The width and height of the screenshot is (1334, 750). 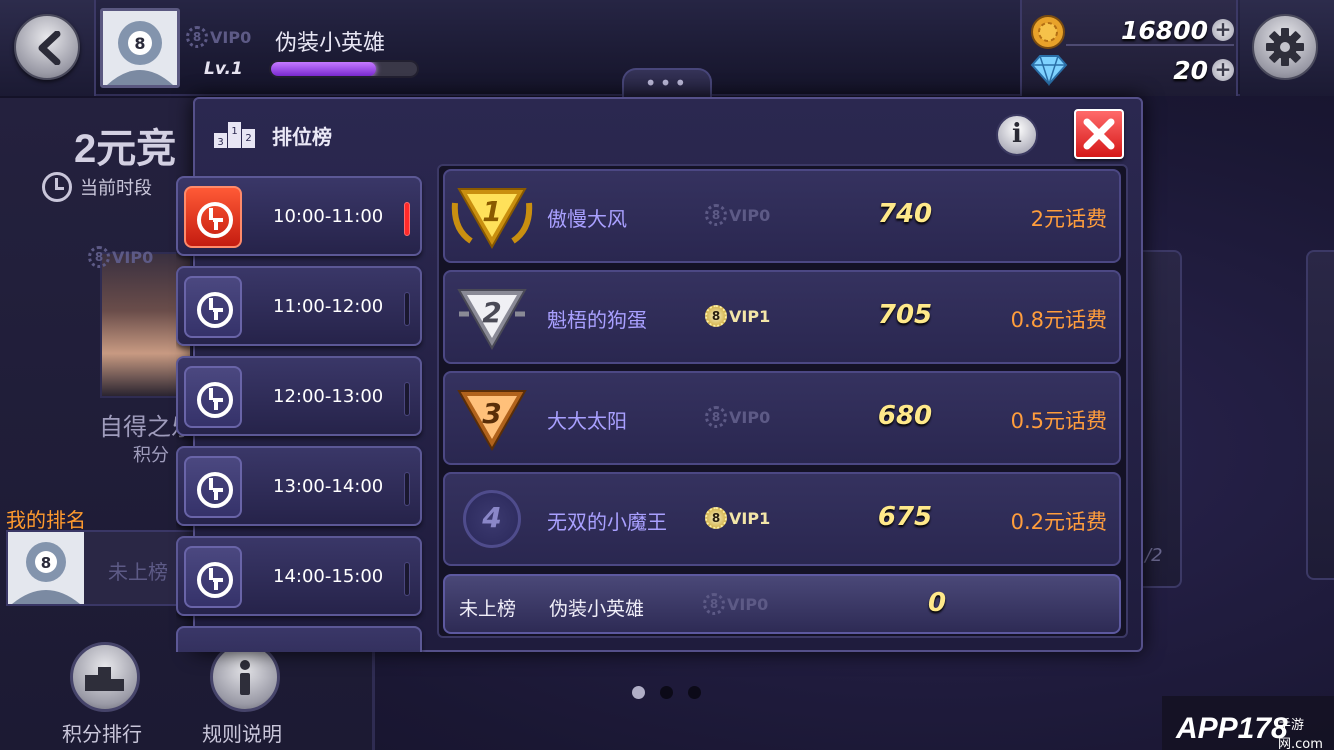 I want to click on prize-label: 0.2元话费, so click(x=1058, y=522).